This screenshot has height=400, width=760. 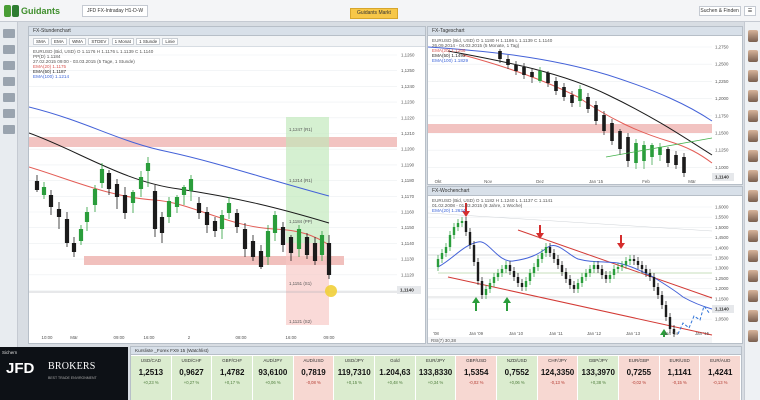 I want to click on user-icon, so click(x=8, y=129).